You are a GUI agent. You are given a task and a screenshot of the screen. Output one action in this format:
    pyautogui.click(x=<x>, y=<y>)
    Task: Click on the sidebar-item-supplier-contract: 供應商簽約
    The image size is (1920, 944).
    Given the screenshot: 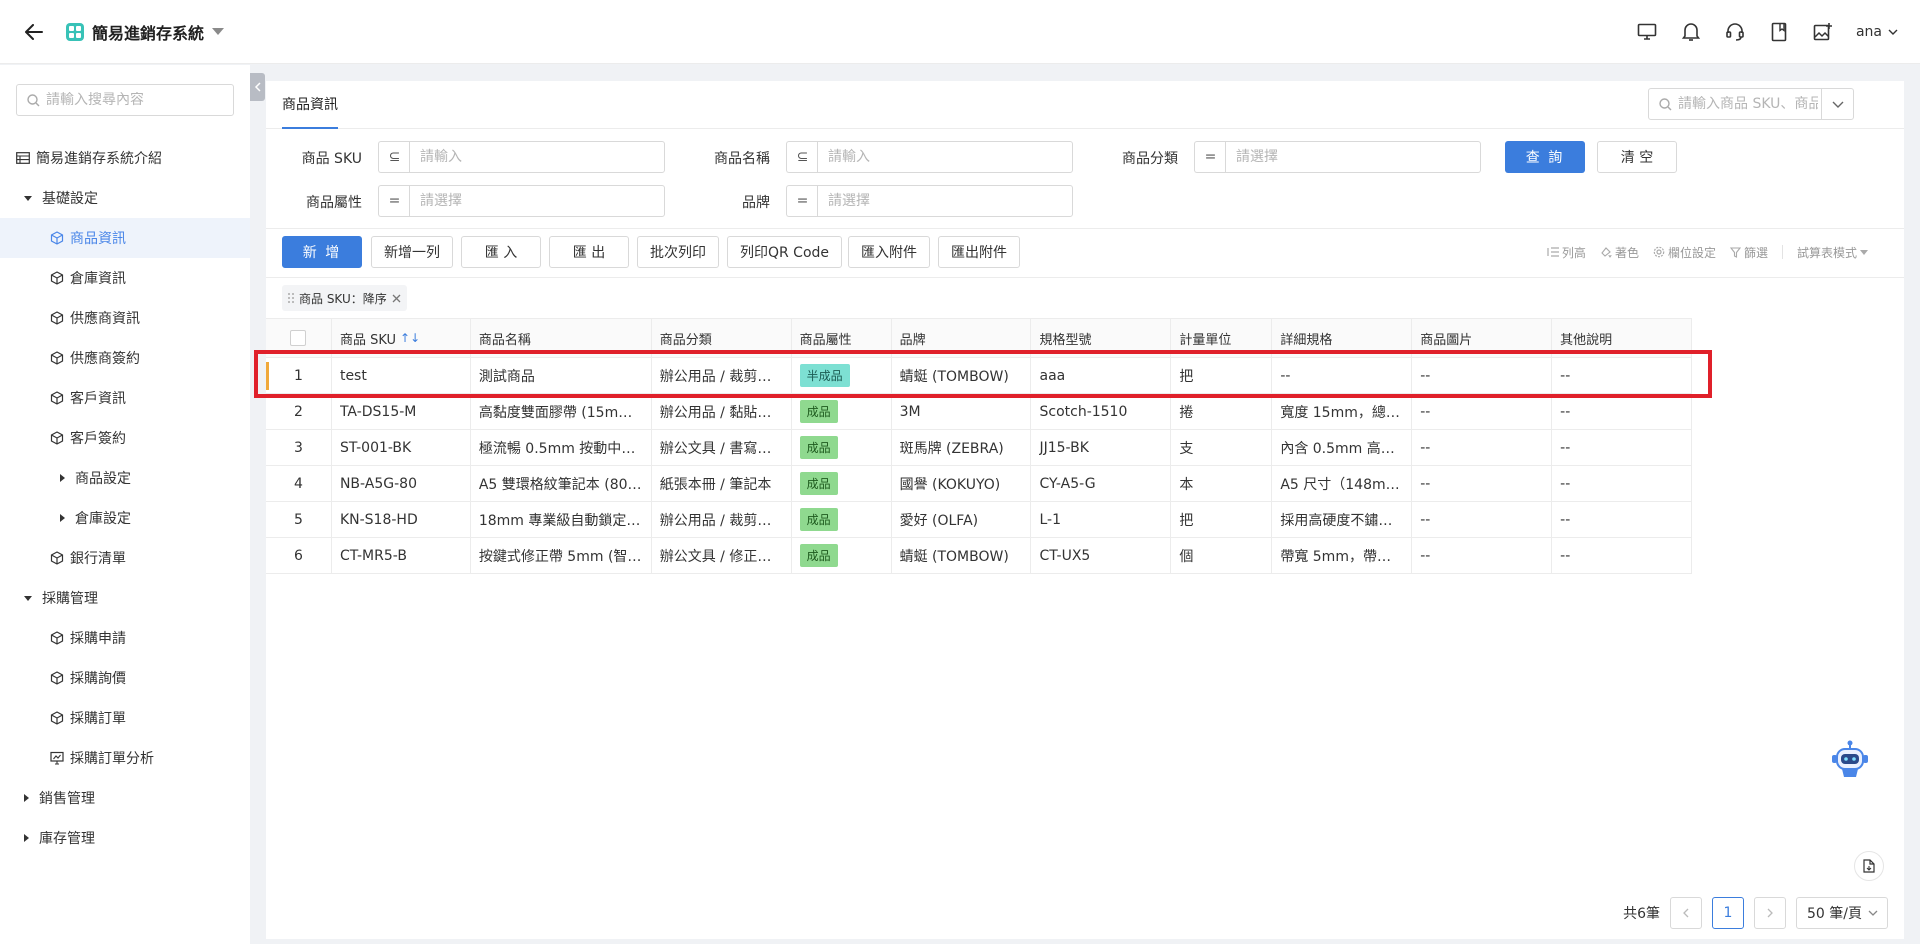 What is the action you would take?
    pyautogui.click(x=125, y=358)
    